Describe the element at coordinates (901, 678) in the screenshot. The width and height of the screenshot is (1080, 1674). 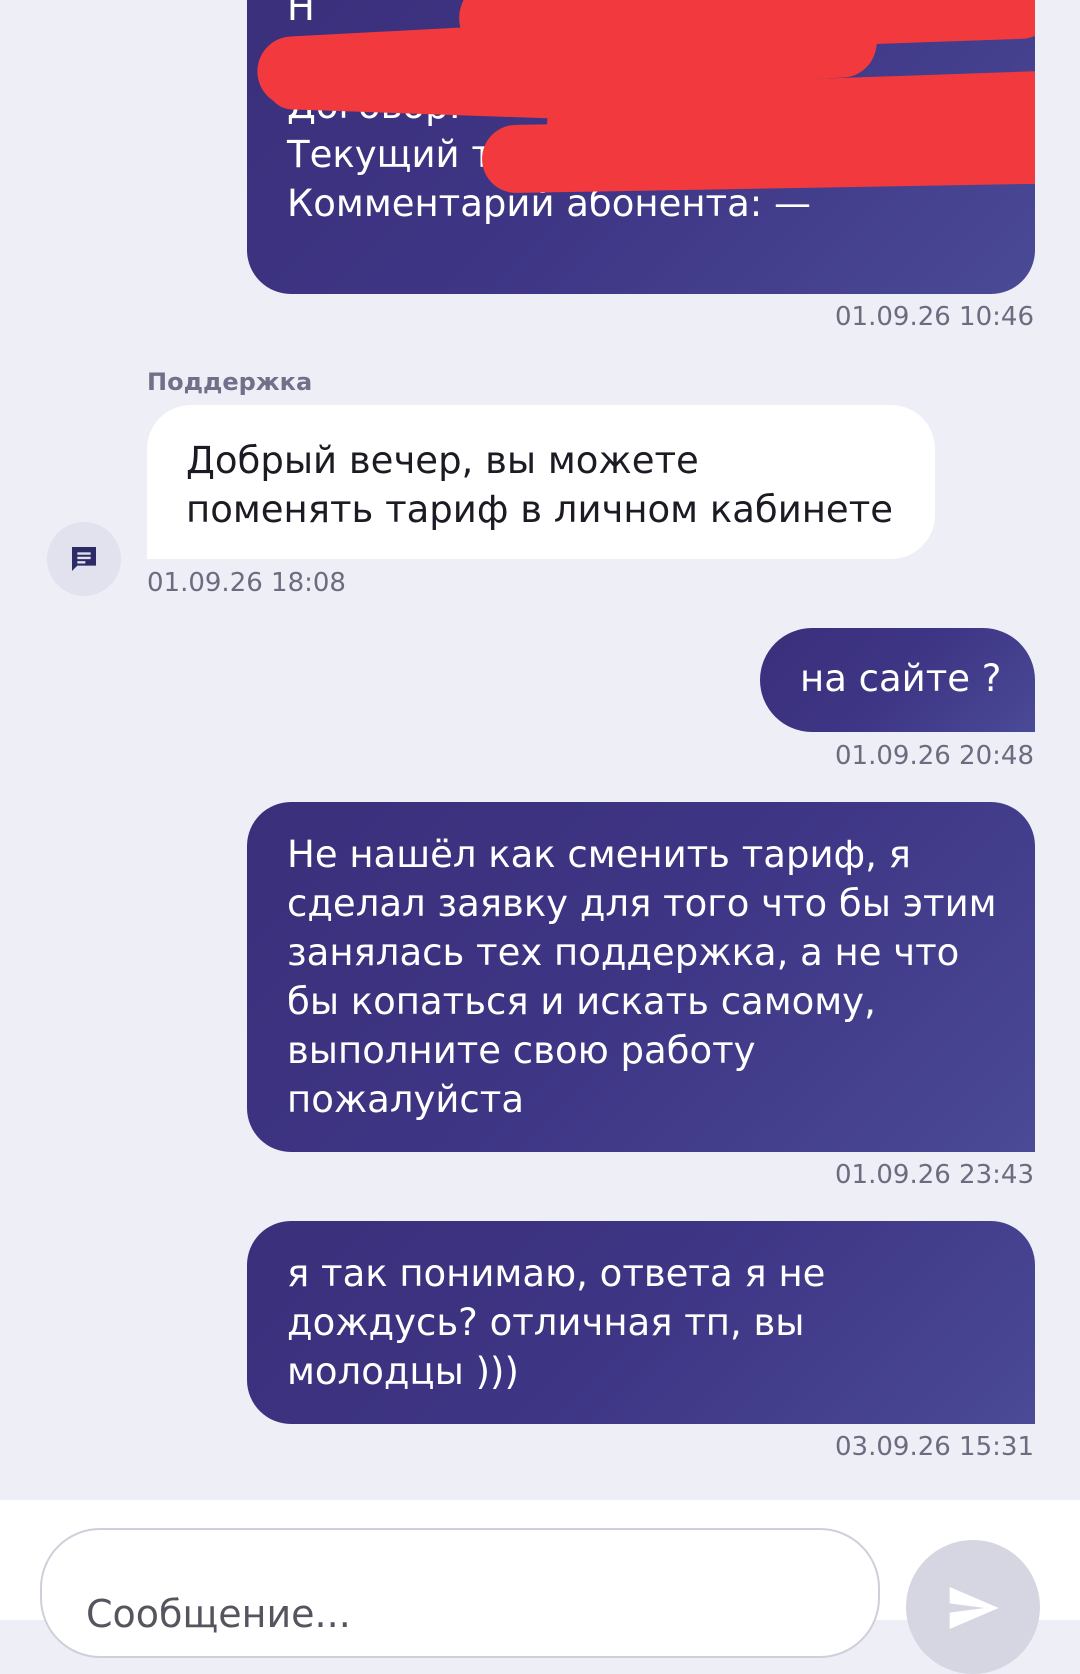
I see `message-text: на сайте ?` at that location.